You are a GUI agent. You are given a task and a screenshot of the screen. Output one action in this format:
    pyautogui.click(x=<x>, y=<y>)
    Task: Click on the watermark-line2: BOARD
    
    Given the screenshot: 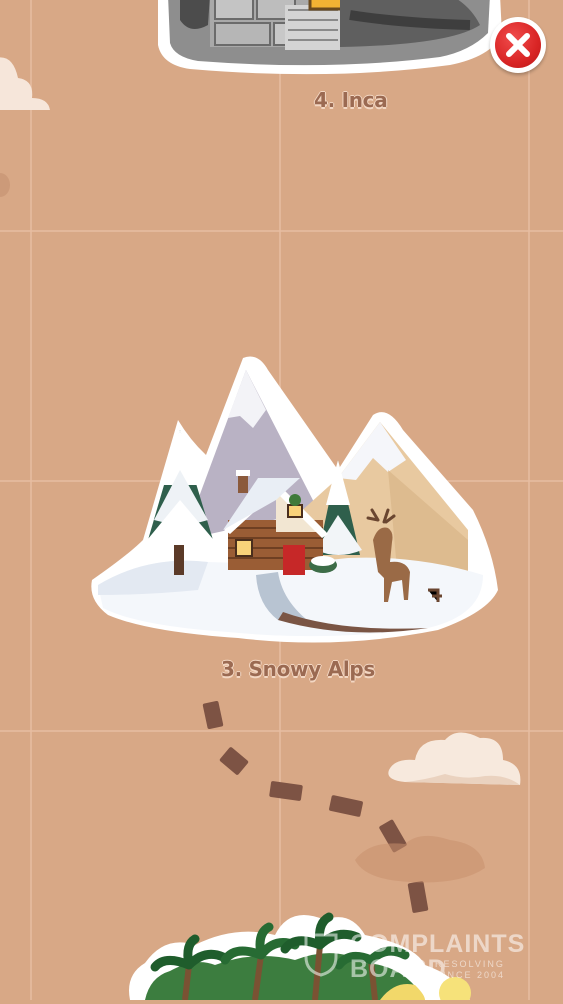 What is the action you would take?
    pyautogui.click(x=398, y=969)
    